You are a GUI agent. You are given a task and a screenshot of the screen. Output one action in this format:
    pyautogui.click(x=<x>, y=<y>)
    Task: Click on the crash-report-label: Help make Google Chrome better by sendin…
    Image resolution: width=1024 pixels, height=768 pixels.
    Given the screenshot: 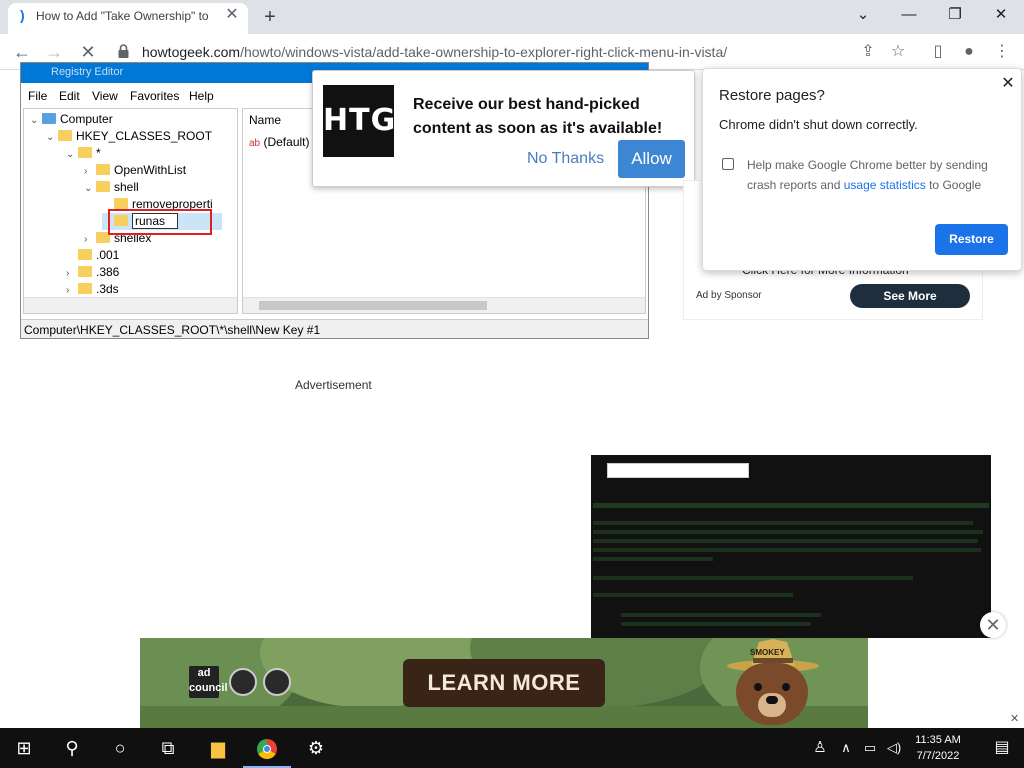 What is the action you would take?
    pyautogui.click(x=867, y=175)
    